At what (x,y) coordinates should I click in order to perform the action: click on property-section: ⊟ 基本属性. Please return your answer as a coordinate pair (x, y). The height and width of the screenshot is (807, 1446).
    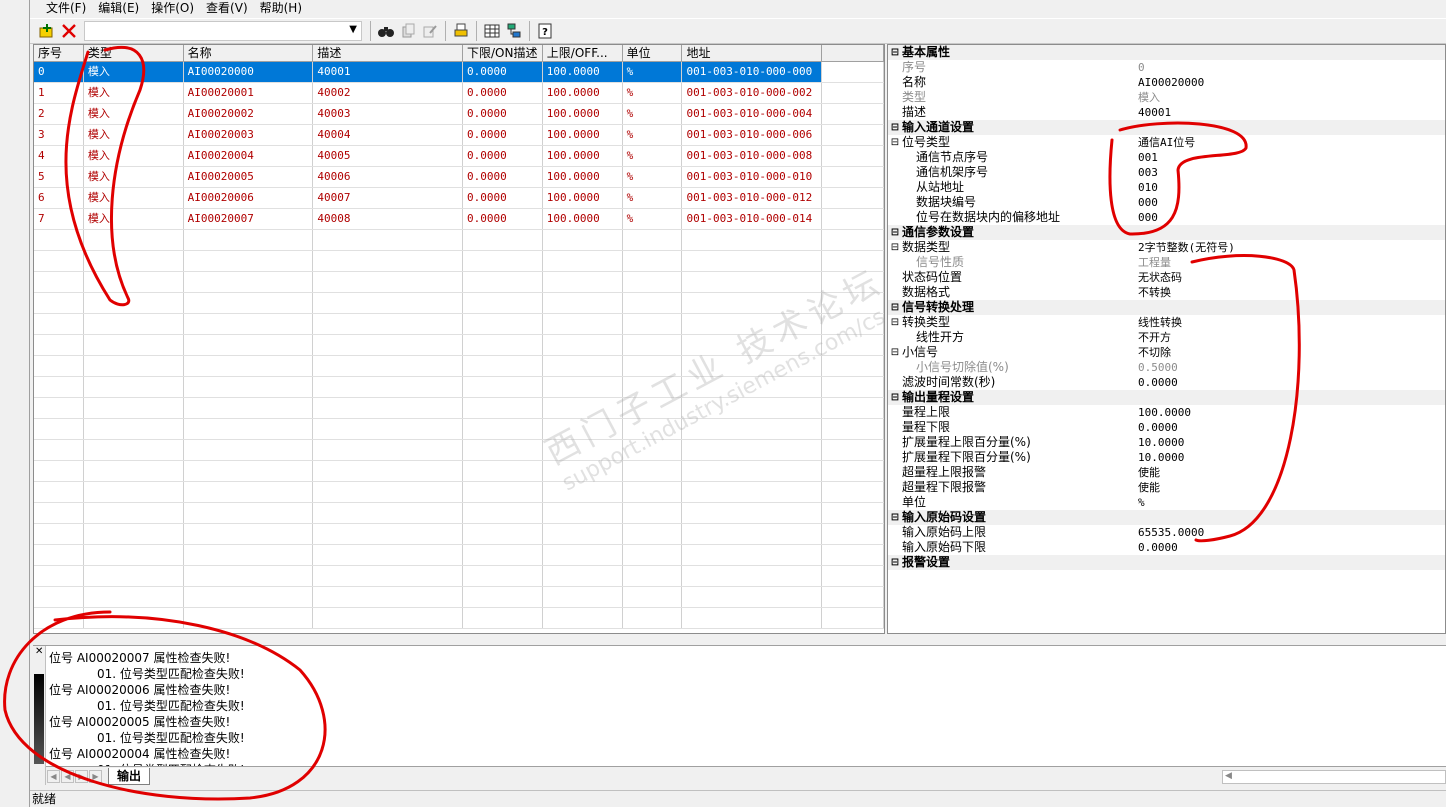
    Looking at the image, I should click on (1166, 52).